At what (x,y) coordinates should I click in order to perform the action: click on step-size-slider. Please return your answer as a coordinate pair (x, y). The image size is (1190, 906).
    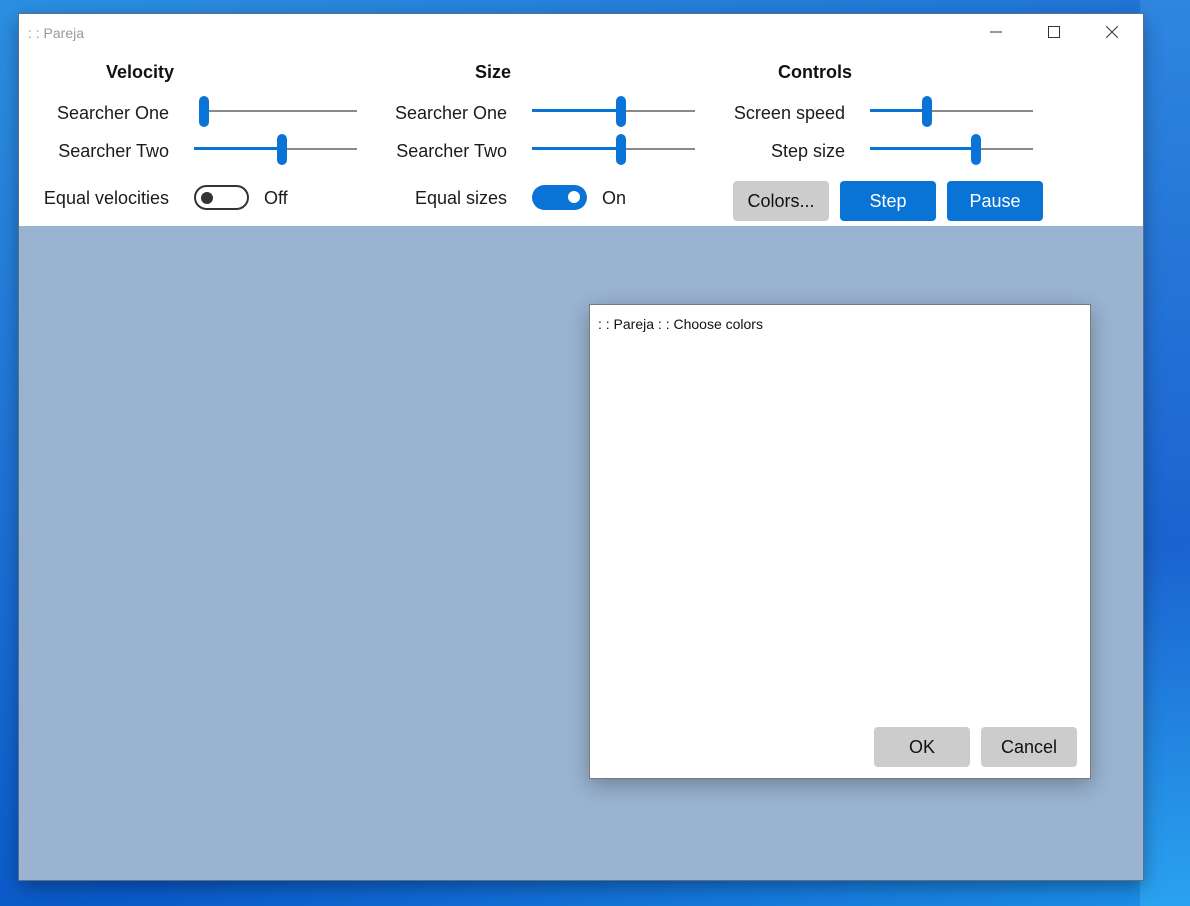
    Looking at the image, I should click on (951, 149).